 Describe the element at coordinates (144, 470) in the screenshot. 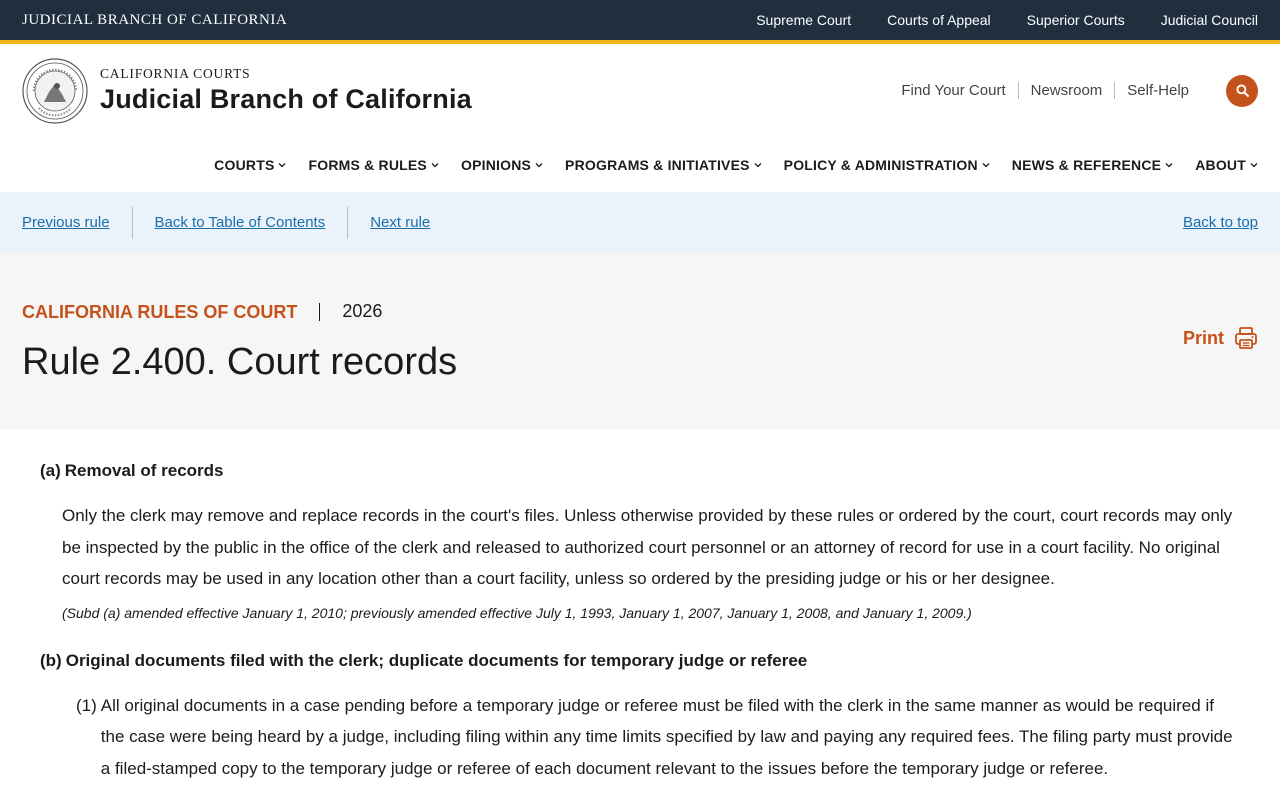

I see `subdivision-title: Removal of records` at that location.